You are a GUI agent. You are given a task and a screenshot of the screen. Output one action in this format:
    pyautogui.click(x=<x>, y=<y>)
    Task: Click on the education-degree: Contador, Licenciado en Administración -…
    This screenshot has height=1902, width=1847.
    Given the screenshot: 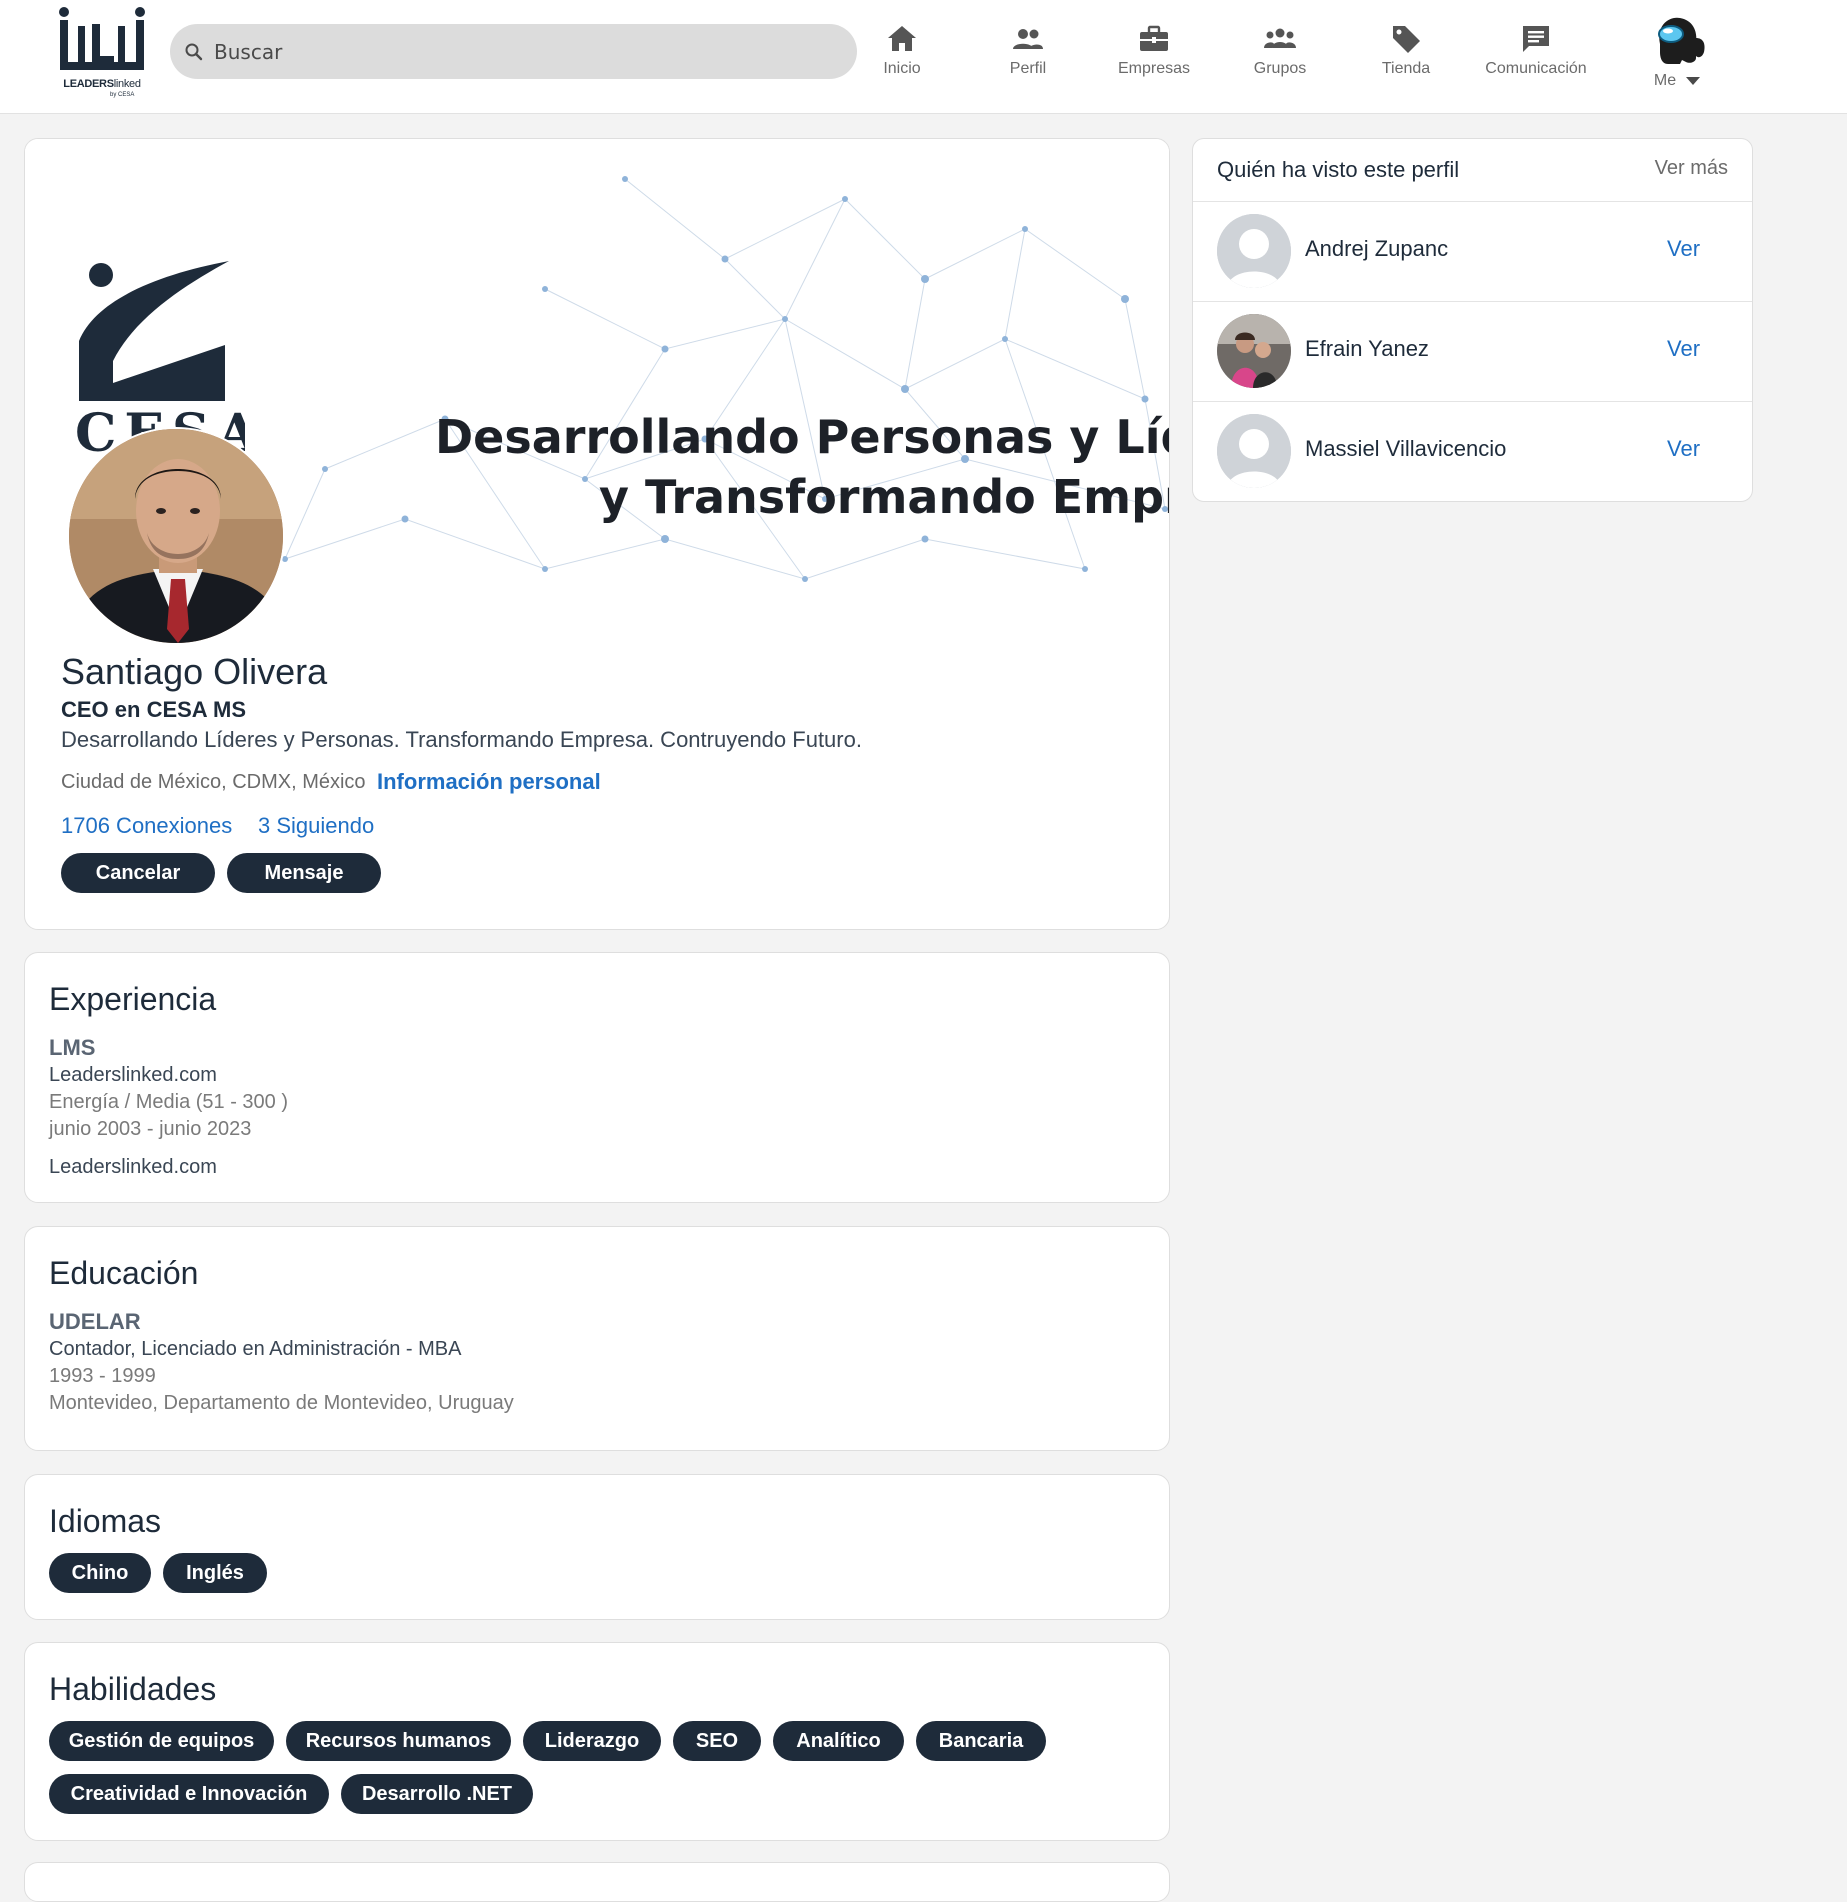 What is the action you would take?
    pyautogui.click(x=255, y=1349)
    